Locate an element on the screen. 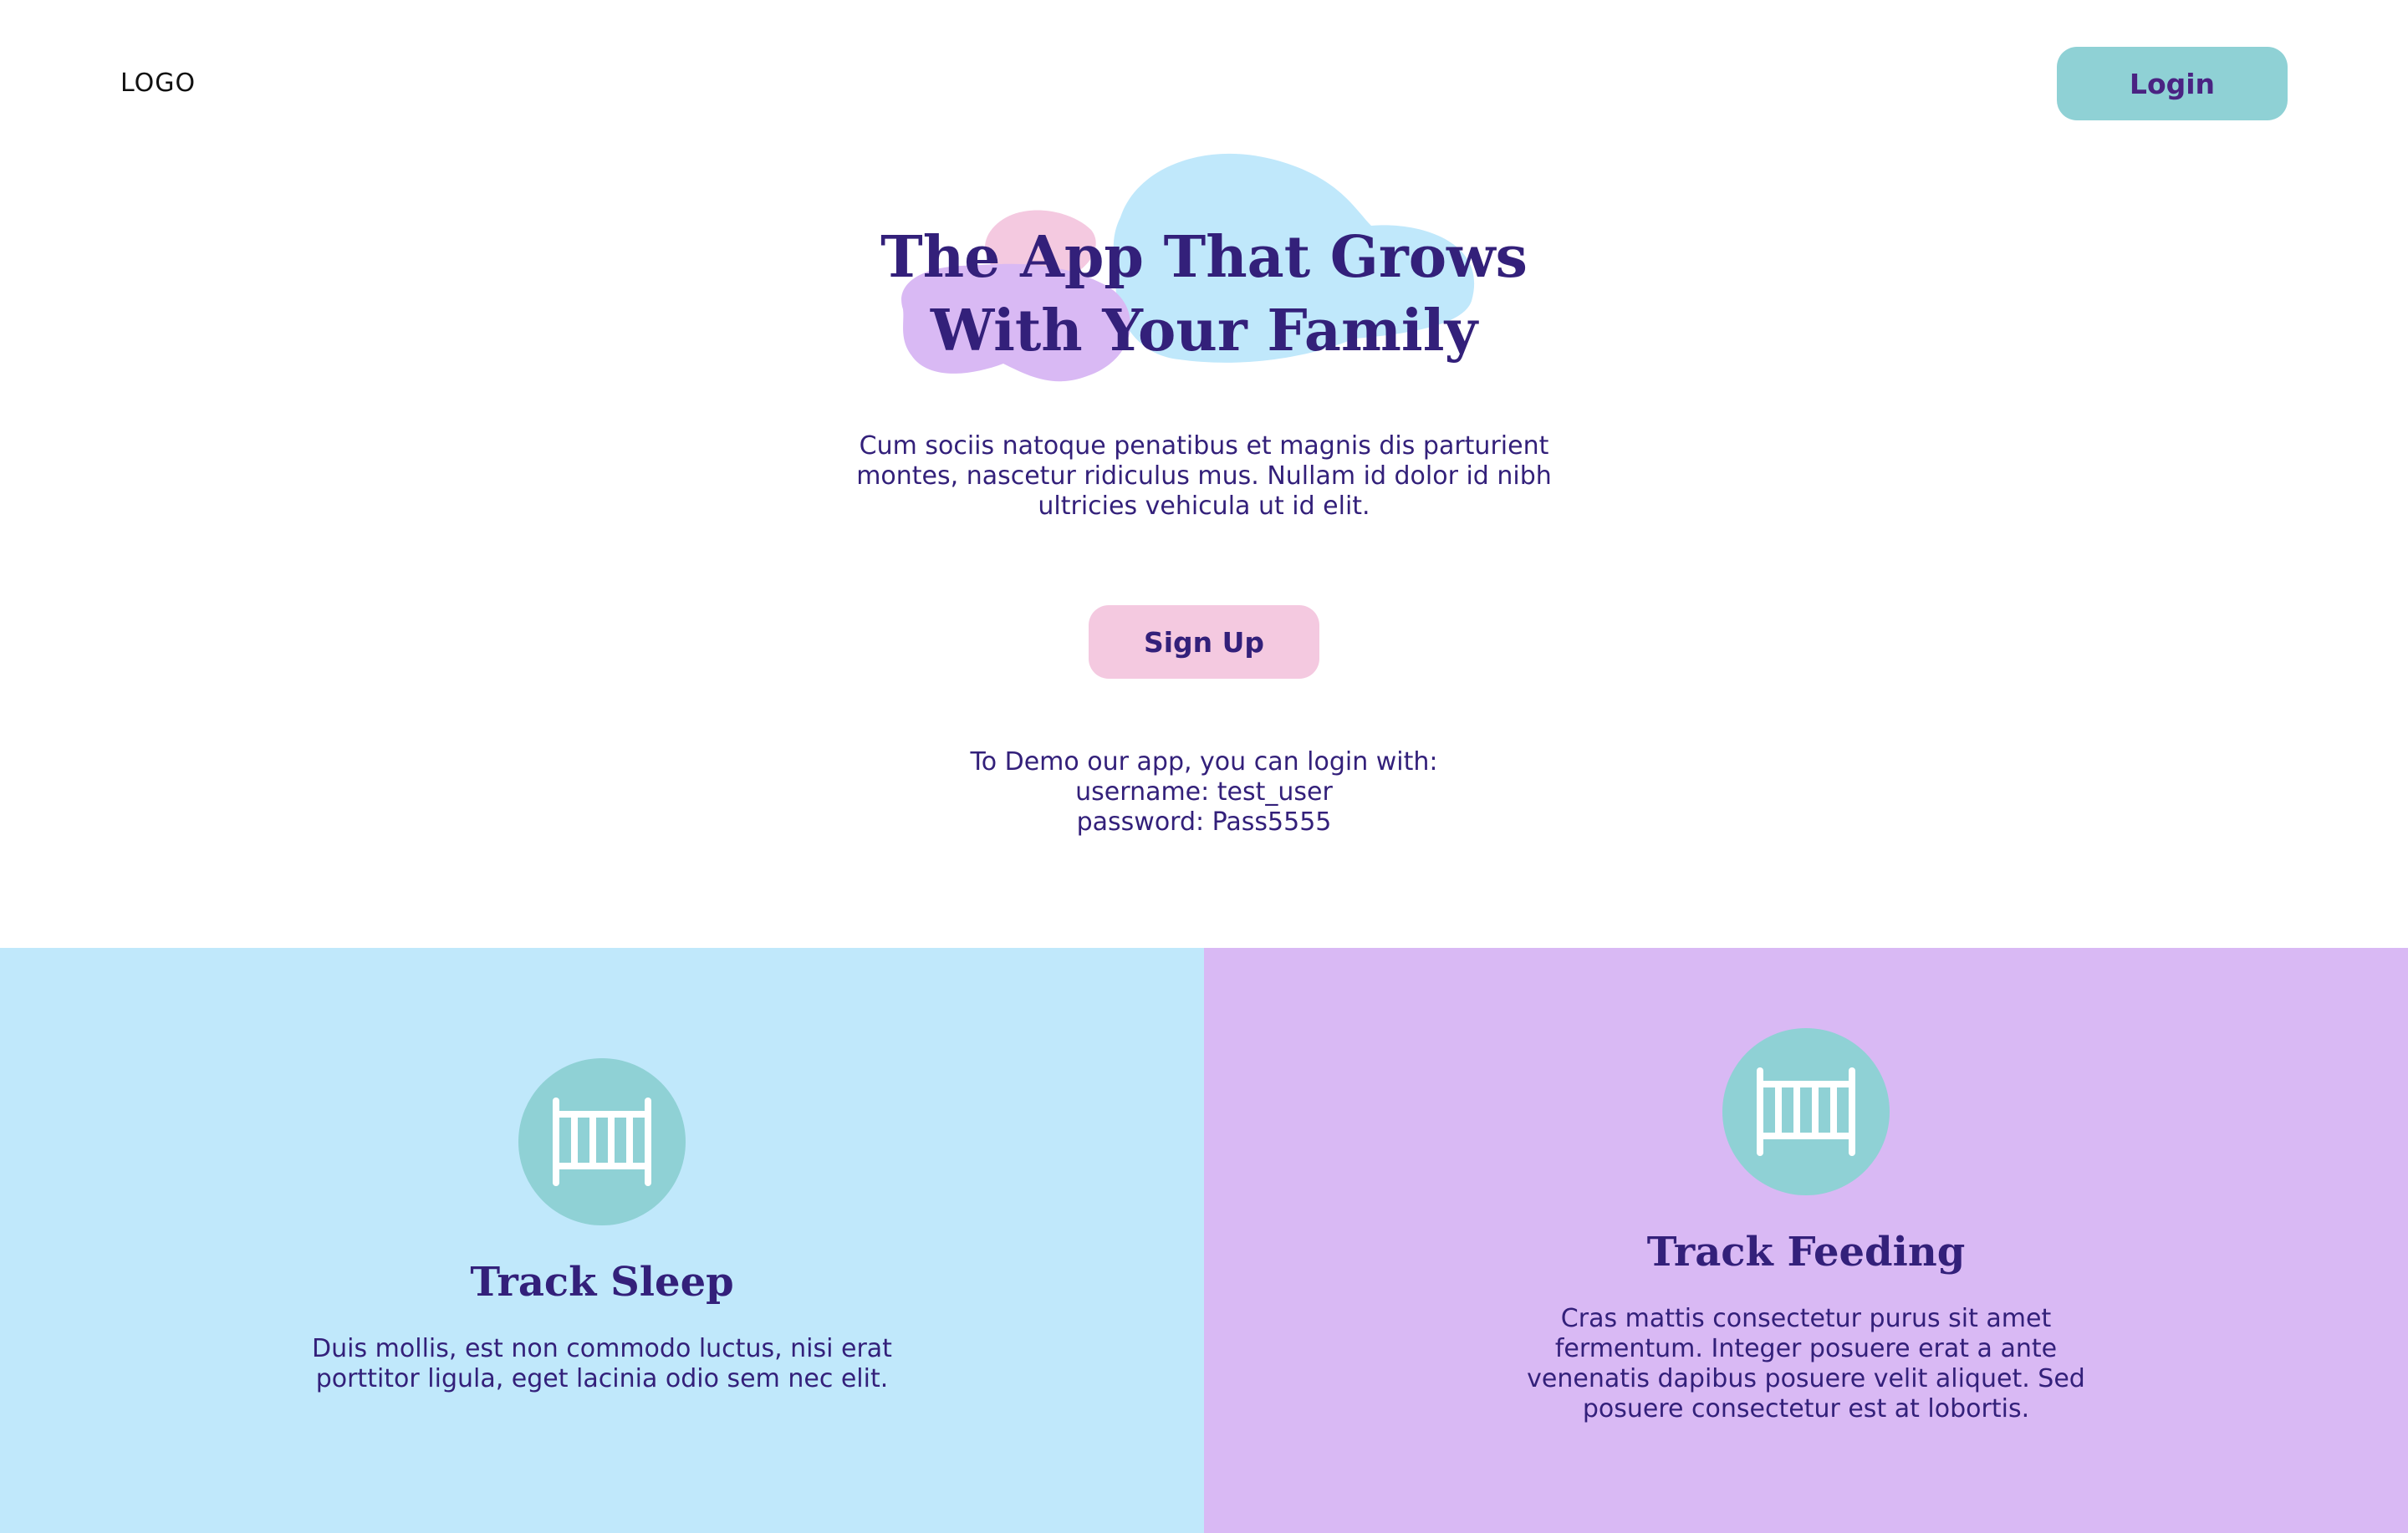 The width and height of the screenshot is (2408, 1533). signup-button: Sign Up is located at coordinates (1204, 642).